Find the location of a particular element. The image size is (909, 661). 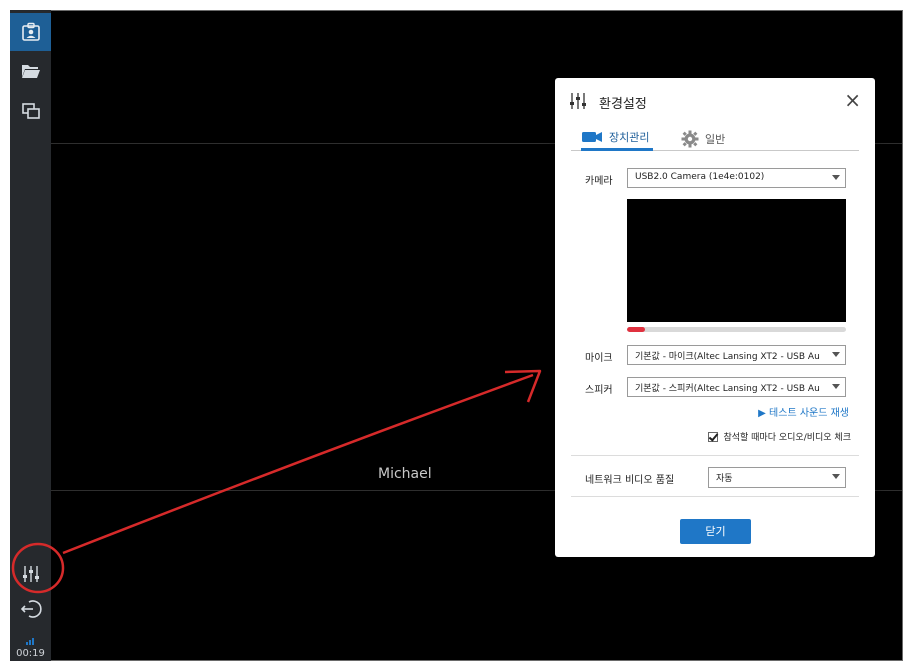

screen-share-icon is located at coordinates (31, 111).